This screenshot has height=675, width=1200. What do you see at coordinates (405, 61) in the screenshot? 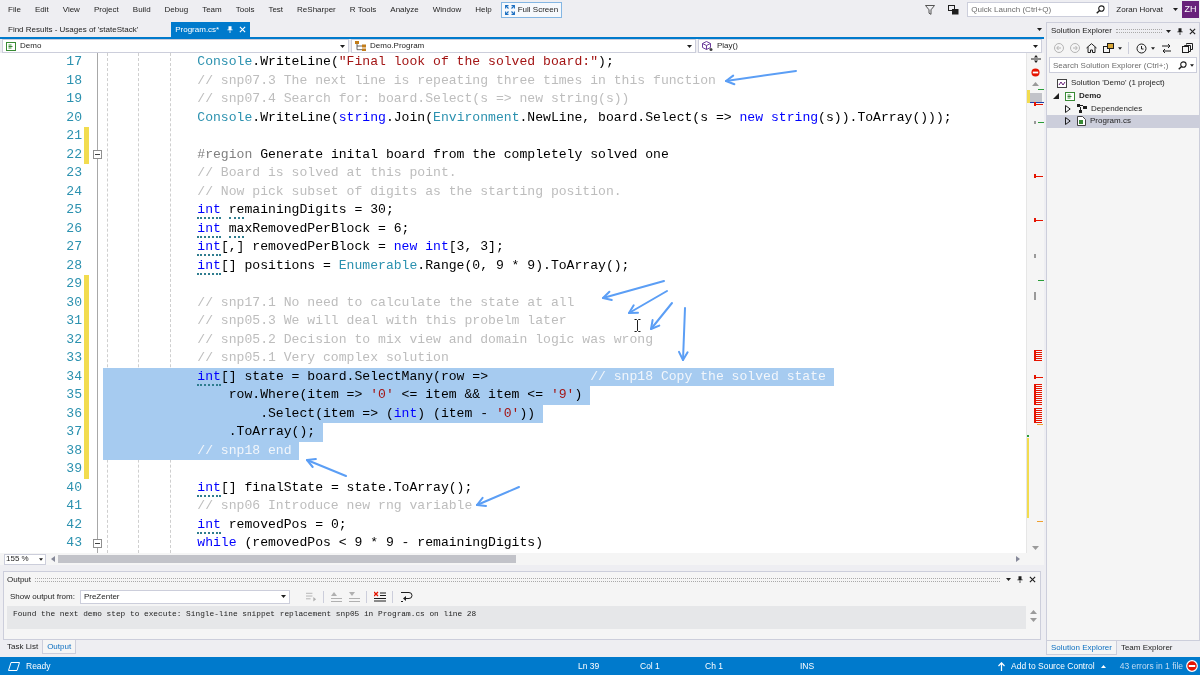
I see `code-line: Console.WriteLine("Final look of the solved board:");` at bounding box center [405, 61].